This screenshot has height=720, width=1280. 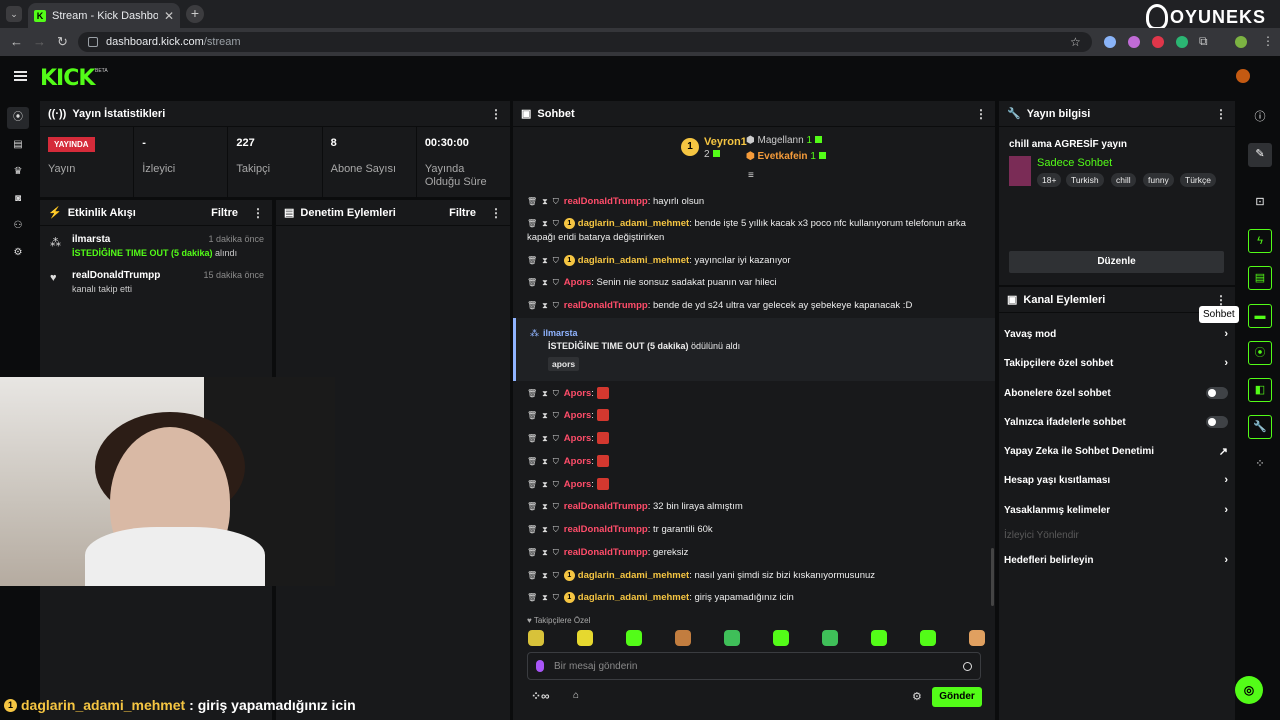 What do you see at coordinates (462, 213) in the screenshot?
I see `moderation-filter-button: Filtre` at bounding box center [462, 213].